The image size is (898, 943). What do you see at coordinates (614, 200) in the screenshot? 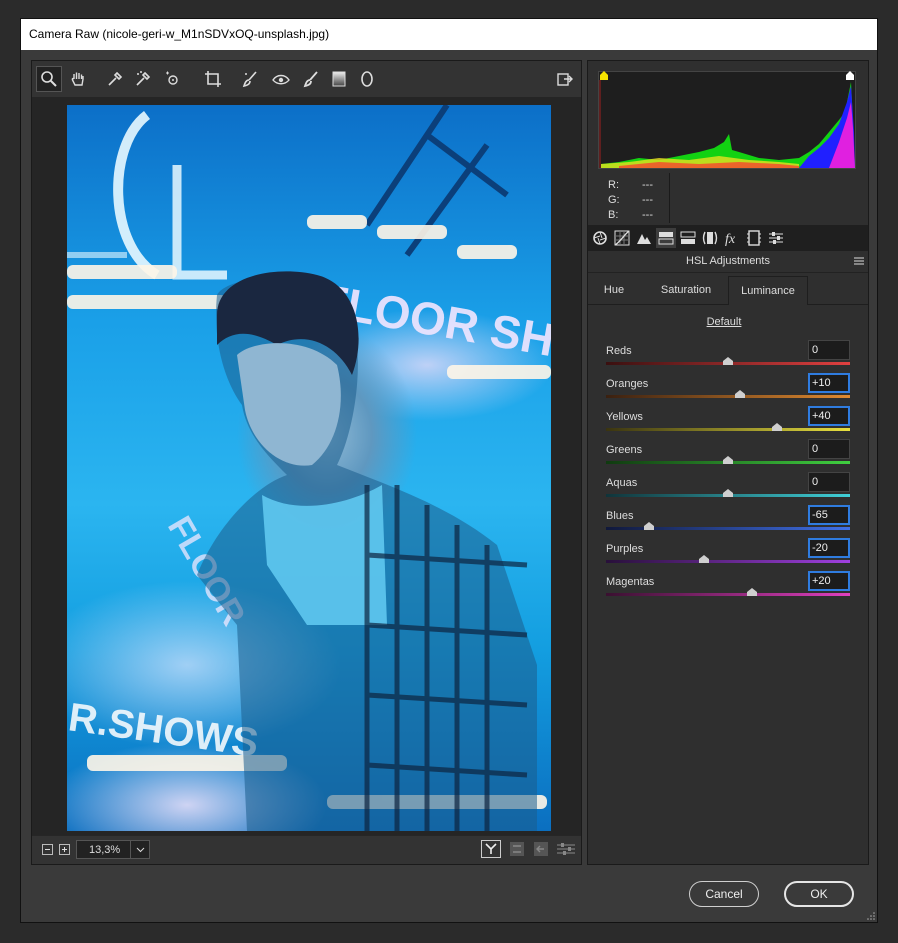
I see `g-label: G:` at bounding box center [614, 200].